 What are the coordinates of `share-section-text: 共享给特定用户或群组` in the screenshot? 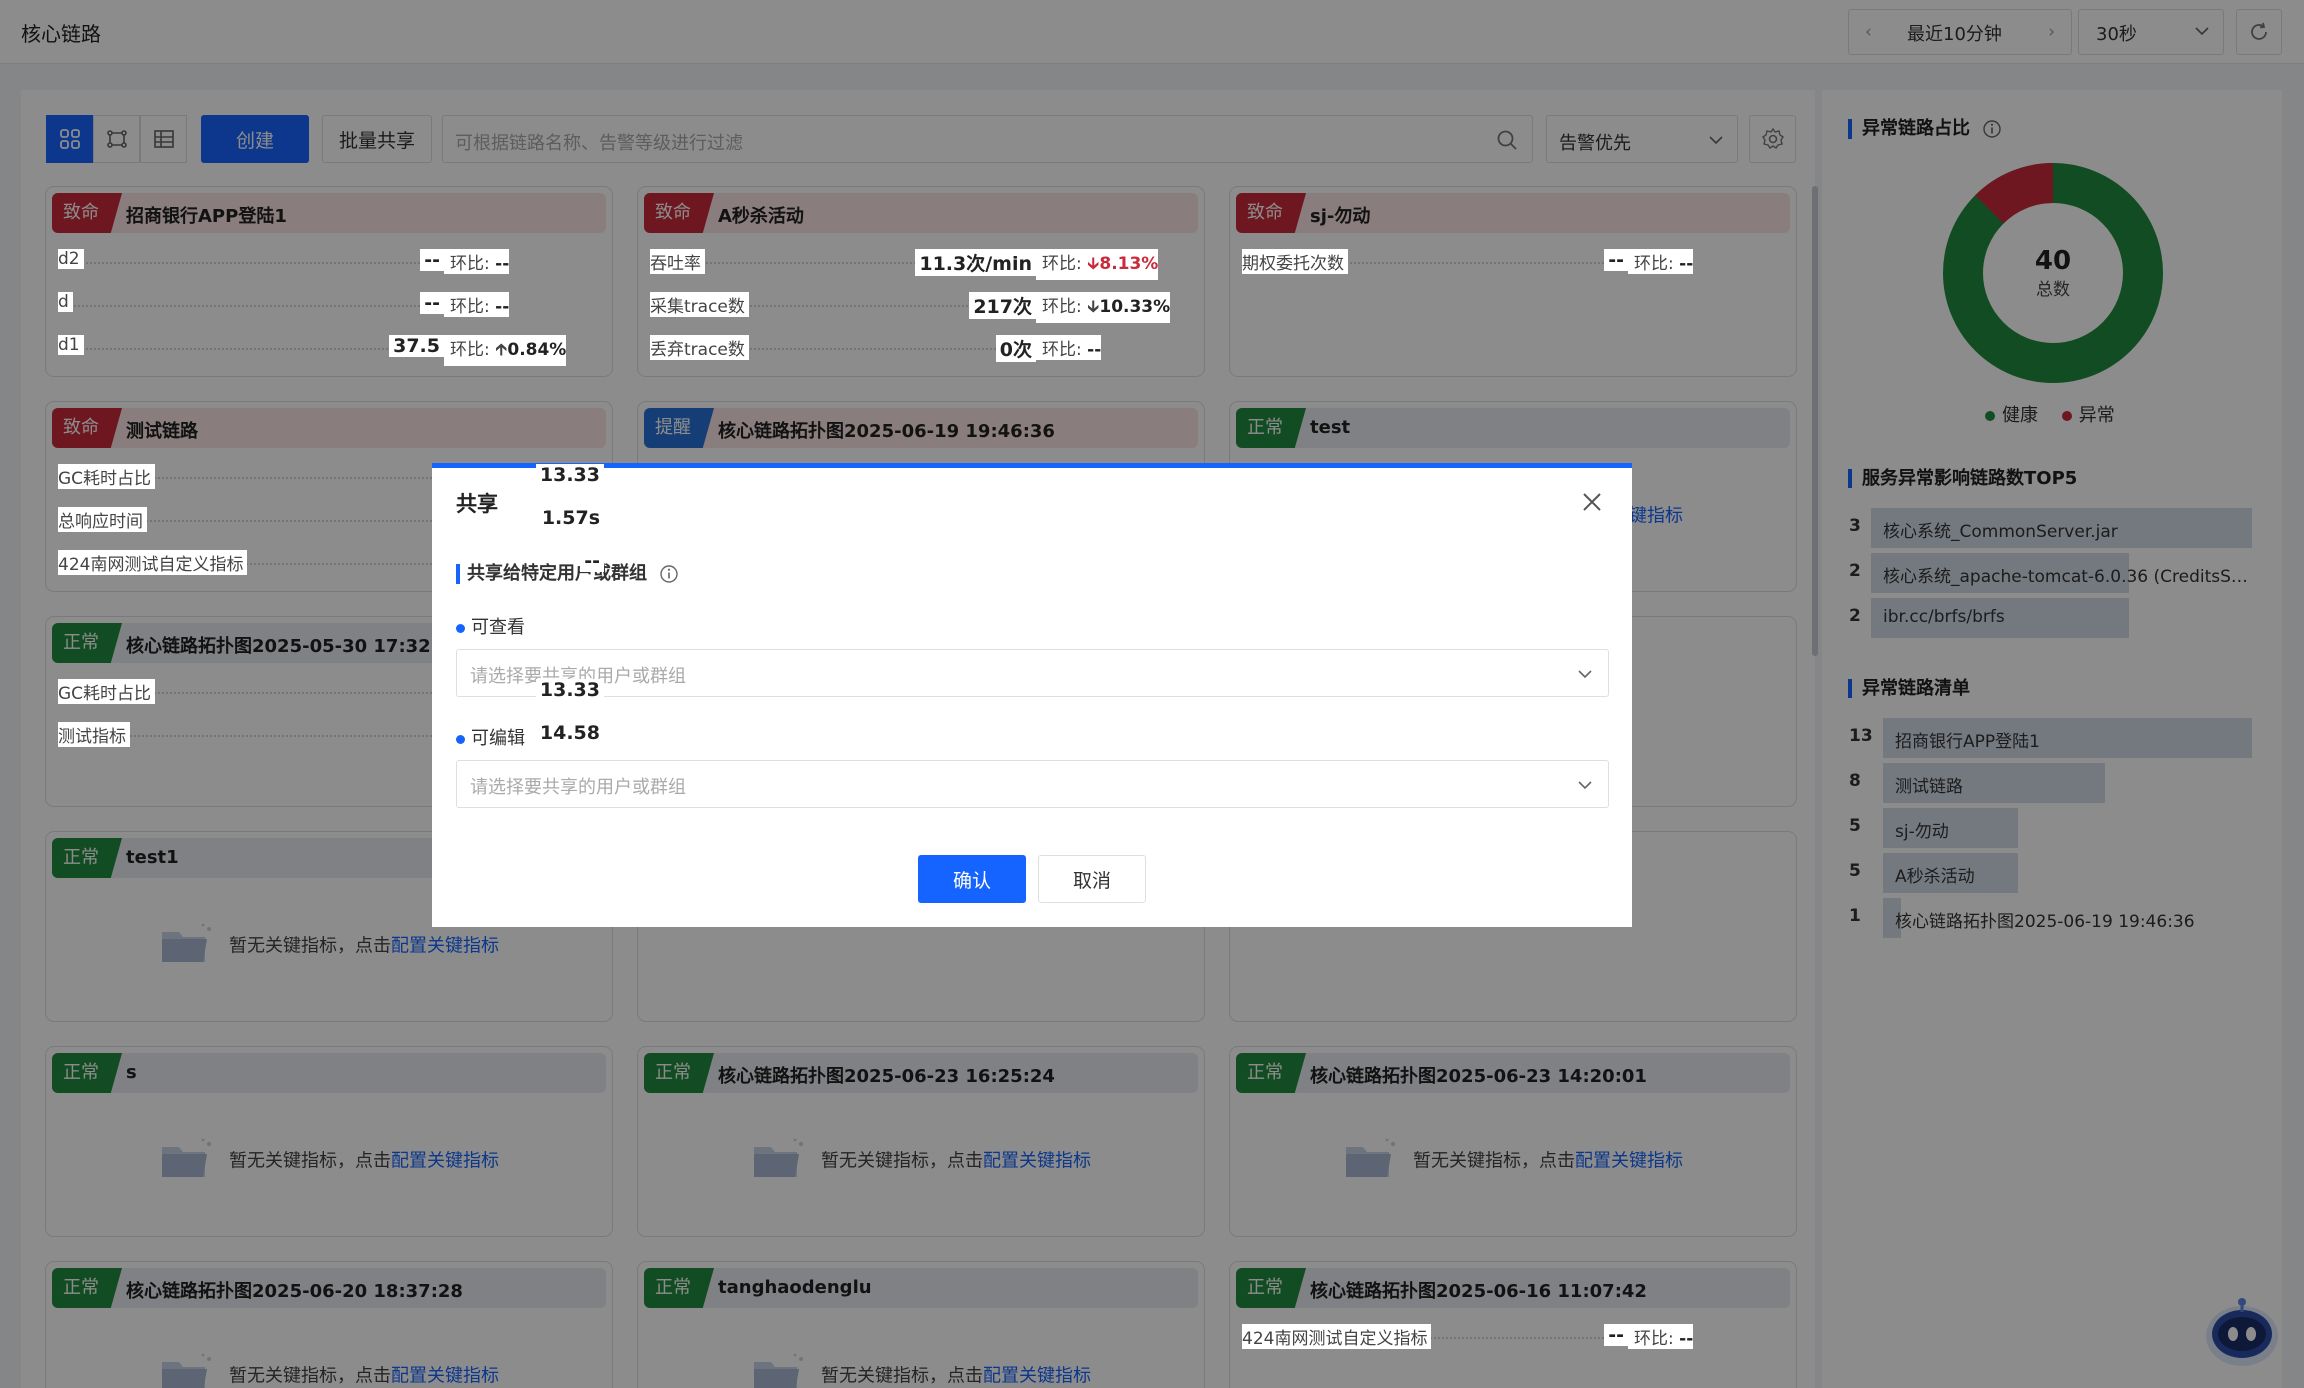 It's located at (557, 573).